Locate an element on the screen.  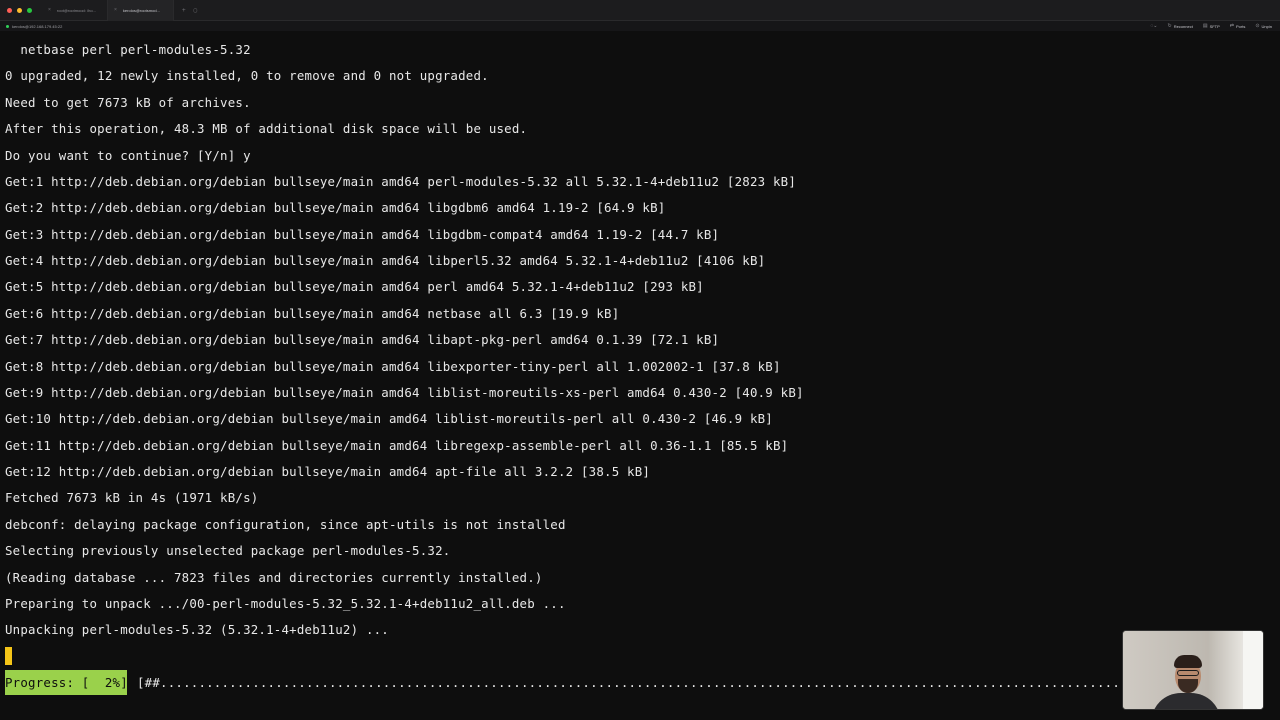
sftp-button: ▤ SFTP is located at coordinates (1211, 26).